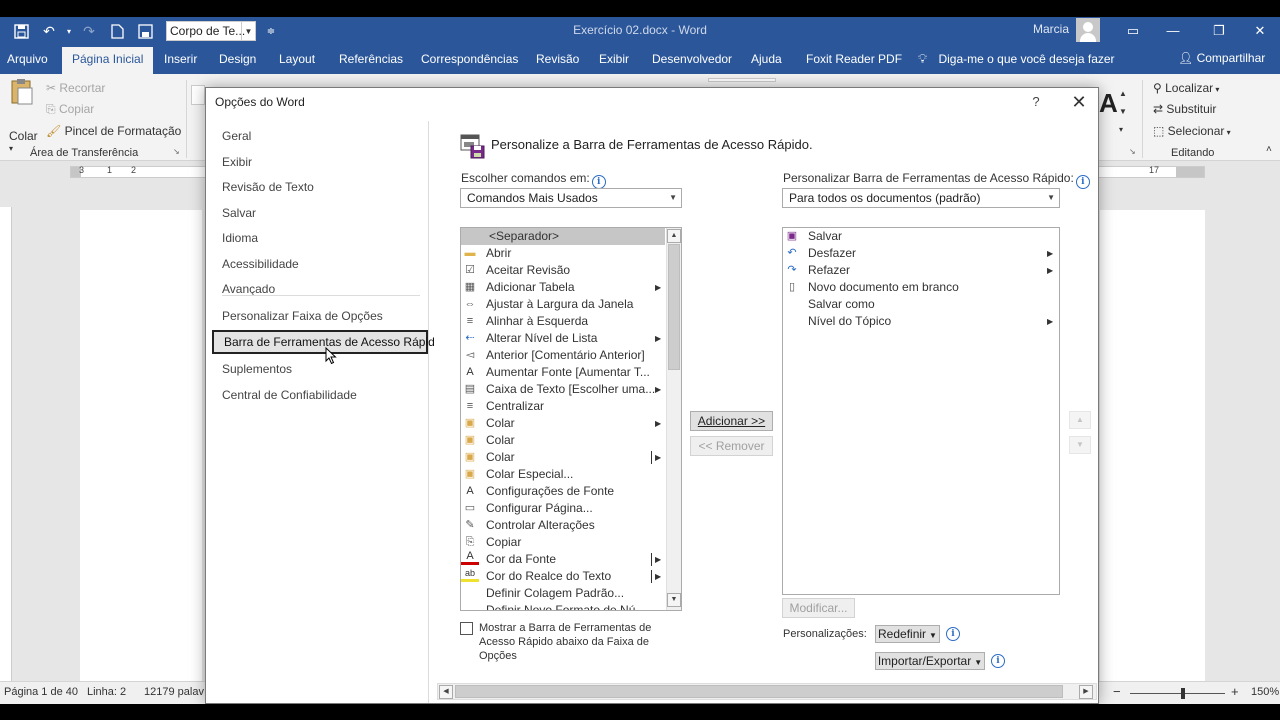  Describe the element at coordinates (317, 238) in the screenshot. I see `nav-item-idioma: Idioma` at that location.